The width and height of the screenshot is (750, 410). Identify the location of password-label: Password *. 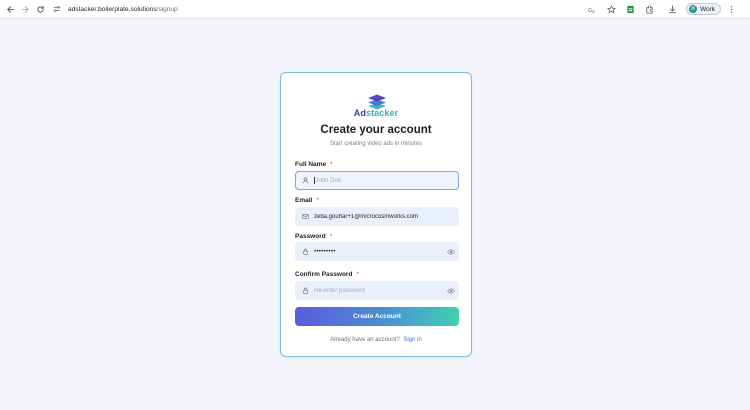
(313, 236).